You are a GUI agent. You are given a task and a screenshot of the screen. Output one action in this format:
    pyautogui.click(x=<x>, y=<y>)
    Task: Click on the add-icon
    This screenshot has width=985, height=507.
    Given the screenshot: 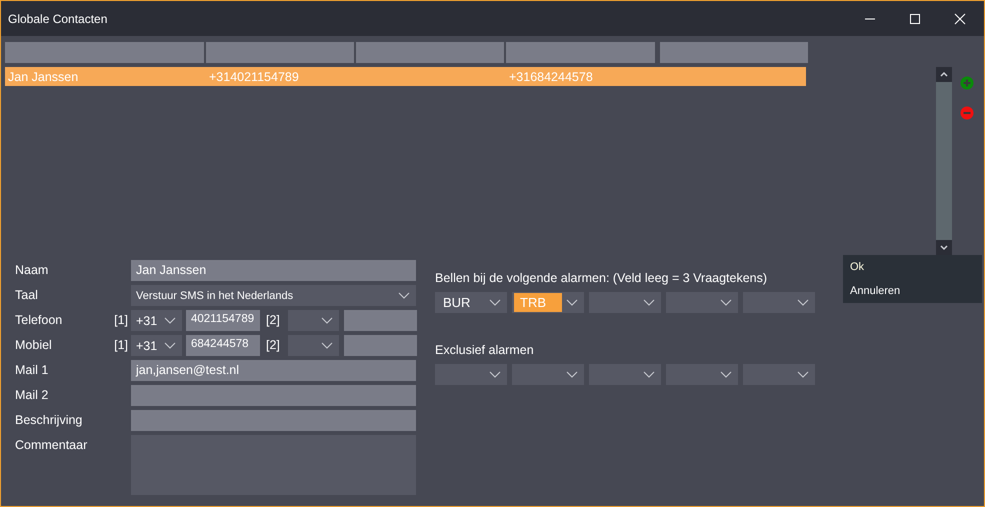 What is the action you would take?
    pyautogui.click(x=967, y=83)
    